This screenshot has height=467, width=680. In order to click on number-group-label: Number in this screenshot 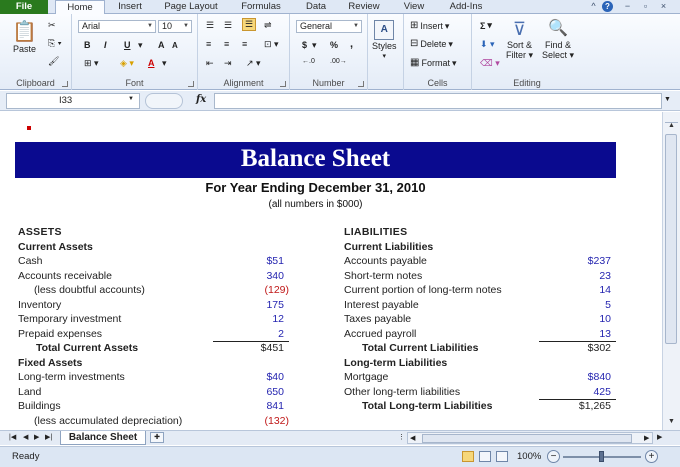, I will do `click(328, 83)`.